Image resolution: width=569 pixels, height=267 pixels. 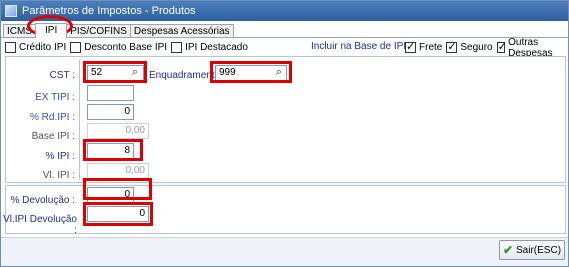 I want to click on rd-ipi-input: 0, so click(x=110, y=112).